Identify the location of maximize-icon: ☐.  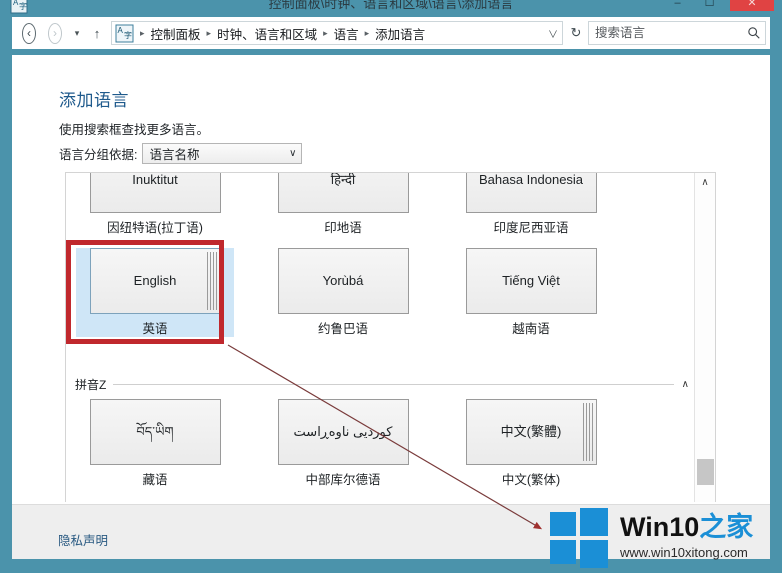
(709, 4).